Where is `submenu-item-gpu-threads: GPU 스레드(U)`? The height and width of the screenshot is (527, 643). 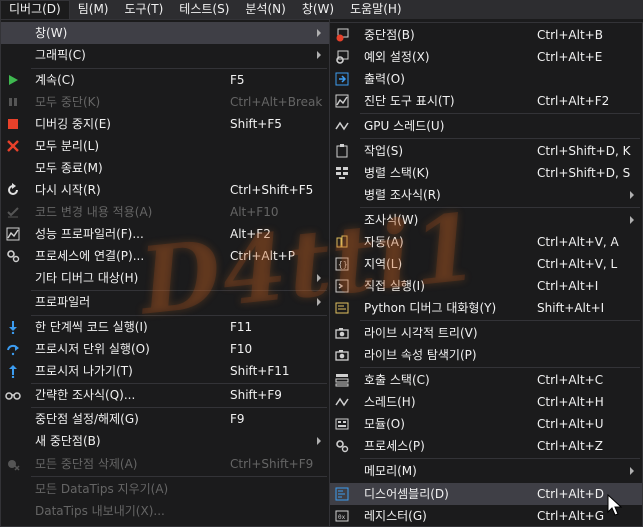 submenu-item-gpu-threads: GPU 스레드(U) is located at coordinates (486, 126).